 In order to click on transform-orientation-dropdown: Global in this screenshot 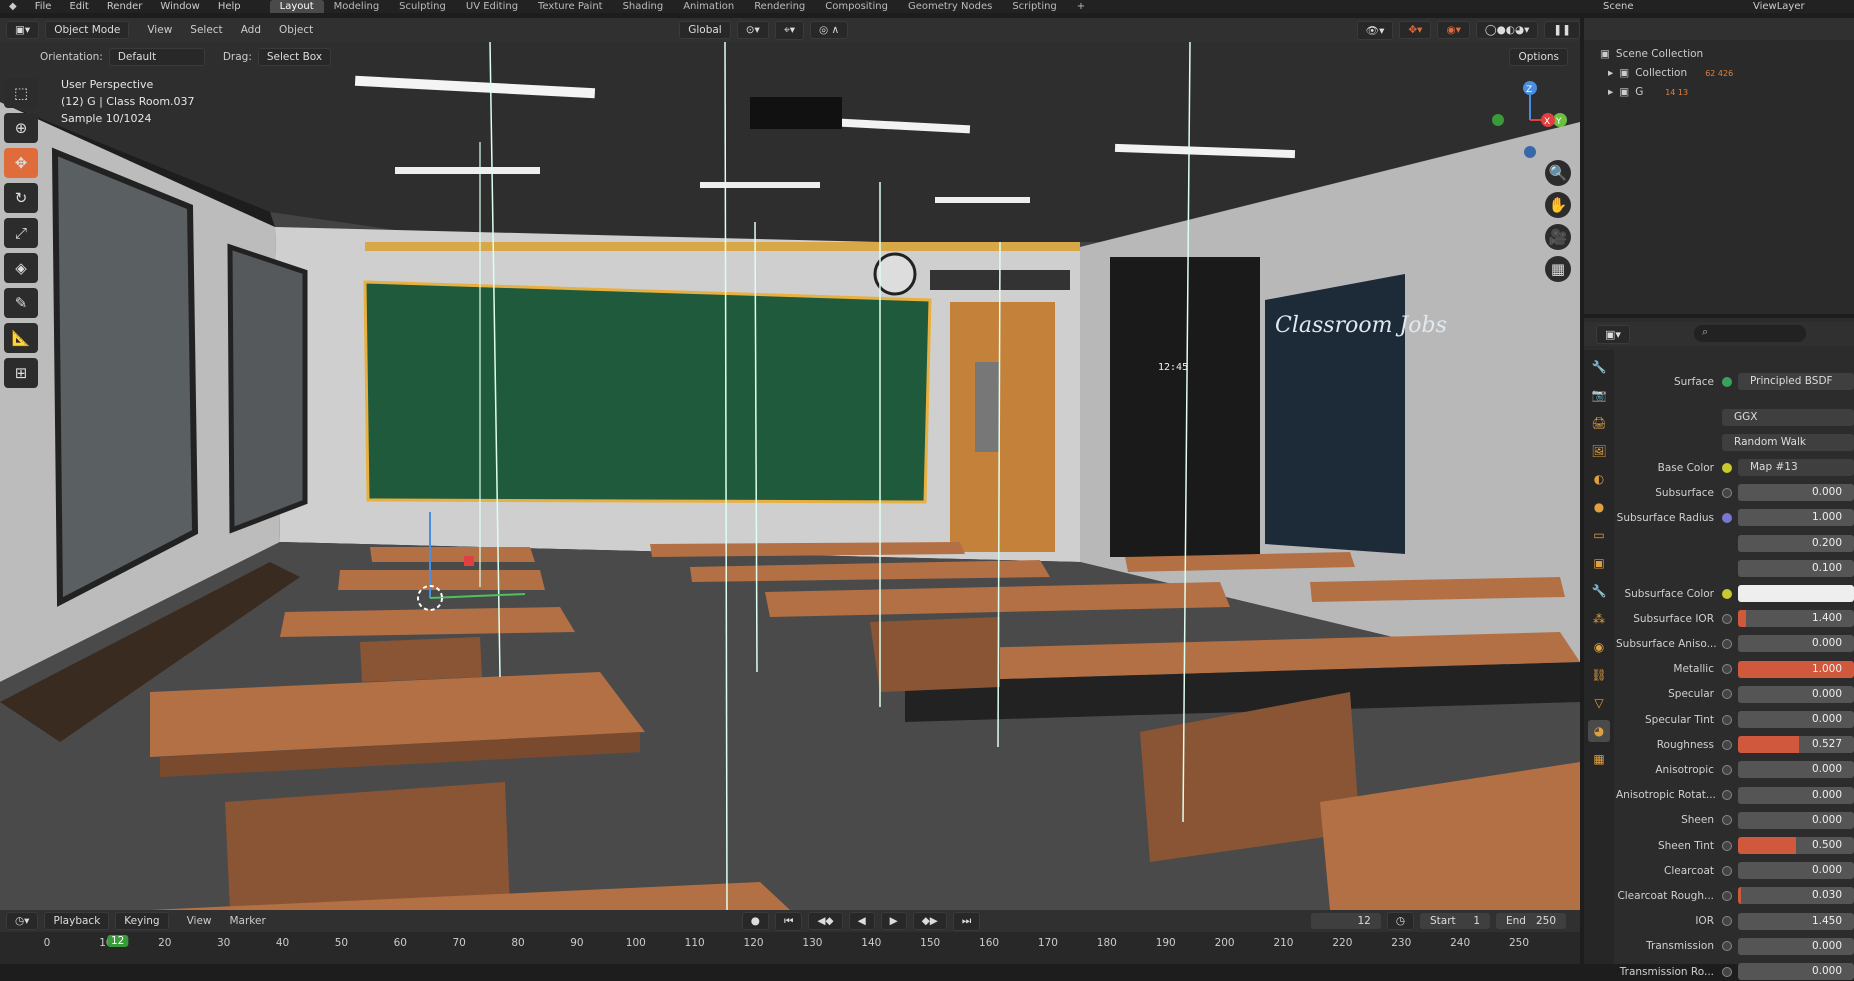, I will do `click(705, 30)`.